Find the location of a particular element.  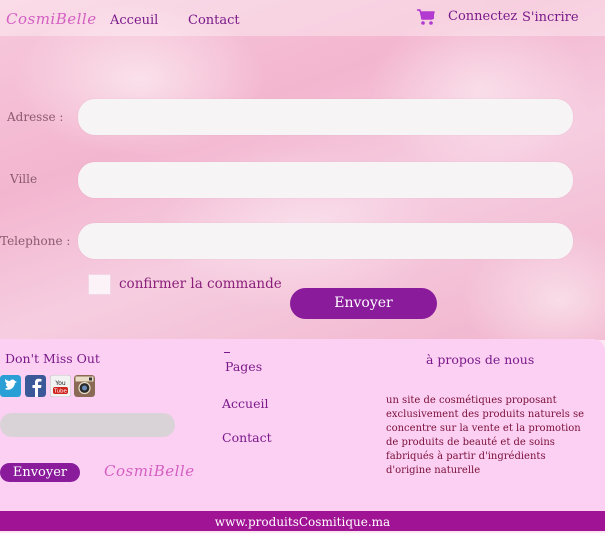

phone-input is located at coordinates (325, 241).